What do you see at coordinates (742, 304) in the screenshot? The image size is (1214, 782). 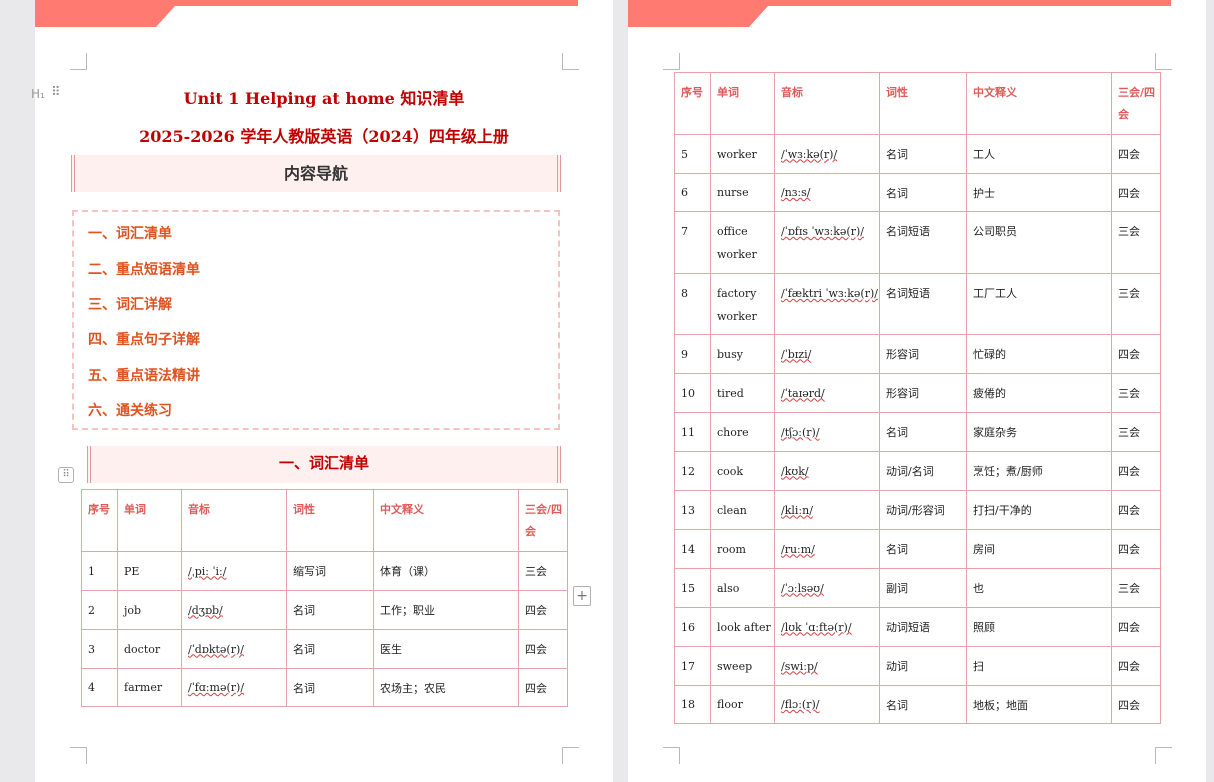 I see `cell-word: factory worker` at bounding box center [742, 304].